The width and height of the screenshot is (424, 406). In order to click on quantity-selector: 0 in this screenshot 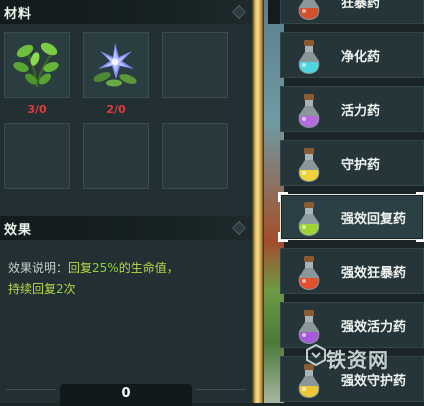, I will do `click(126, 393)`.